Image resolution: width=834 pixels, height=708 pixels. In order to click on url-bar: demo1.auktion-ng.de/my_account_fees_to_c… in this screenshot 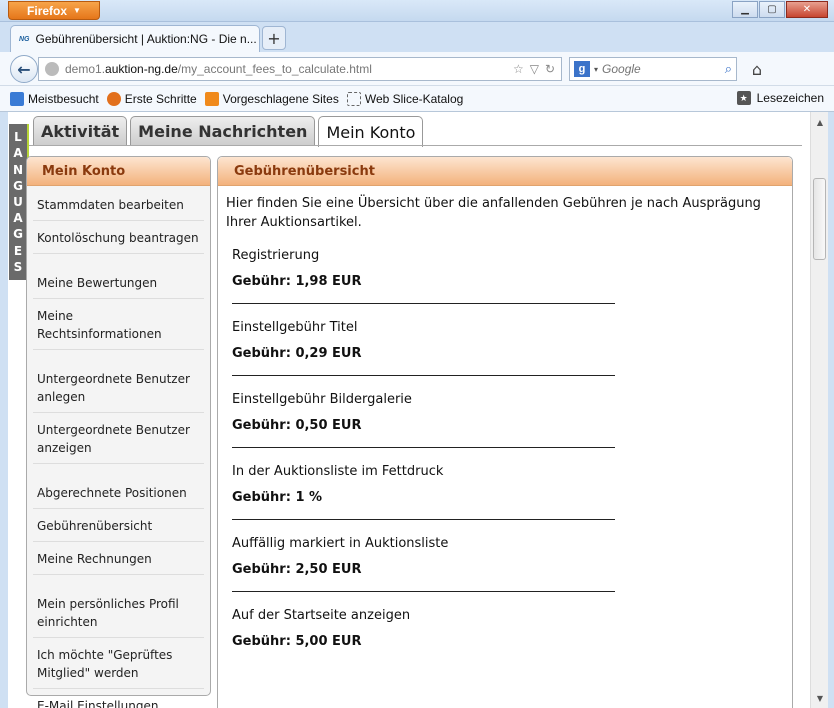, I will do `click(300, 69)`.